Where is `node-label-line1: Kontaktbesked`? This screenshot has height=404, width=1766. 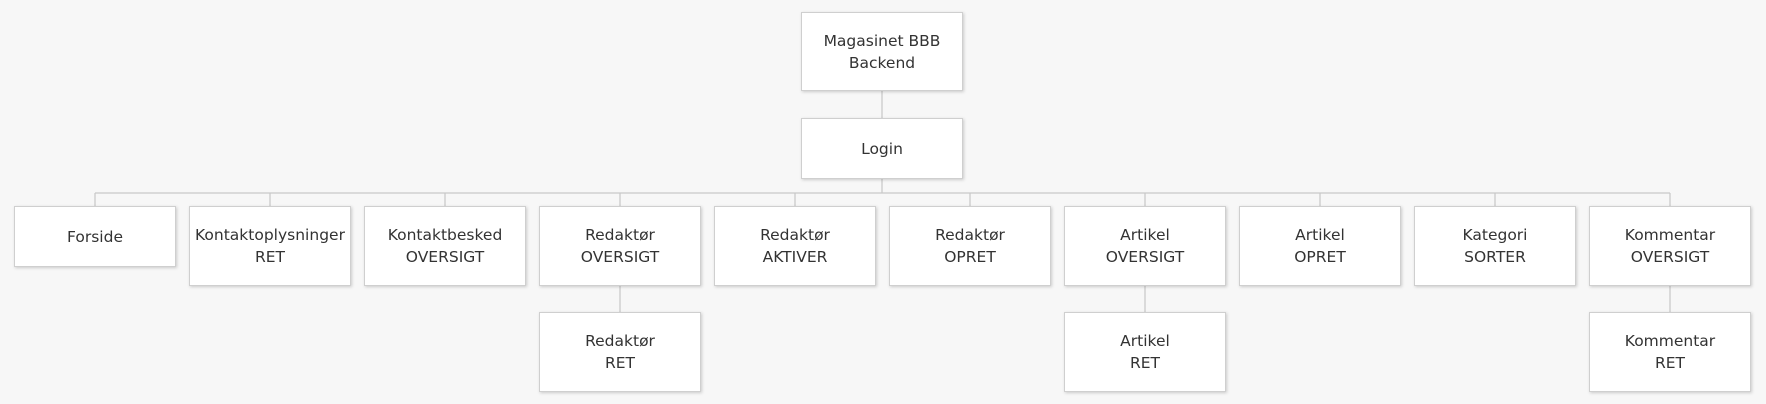 node-label-line1: Kontaktbesked is located at coordinates (445, 235).